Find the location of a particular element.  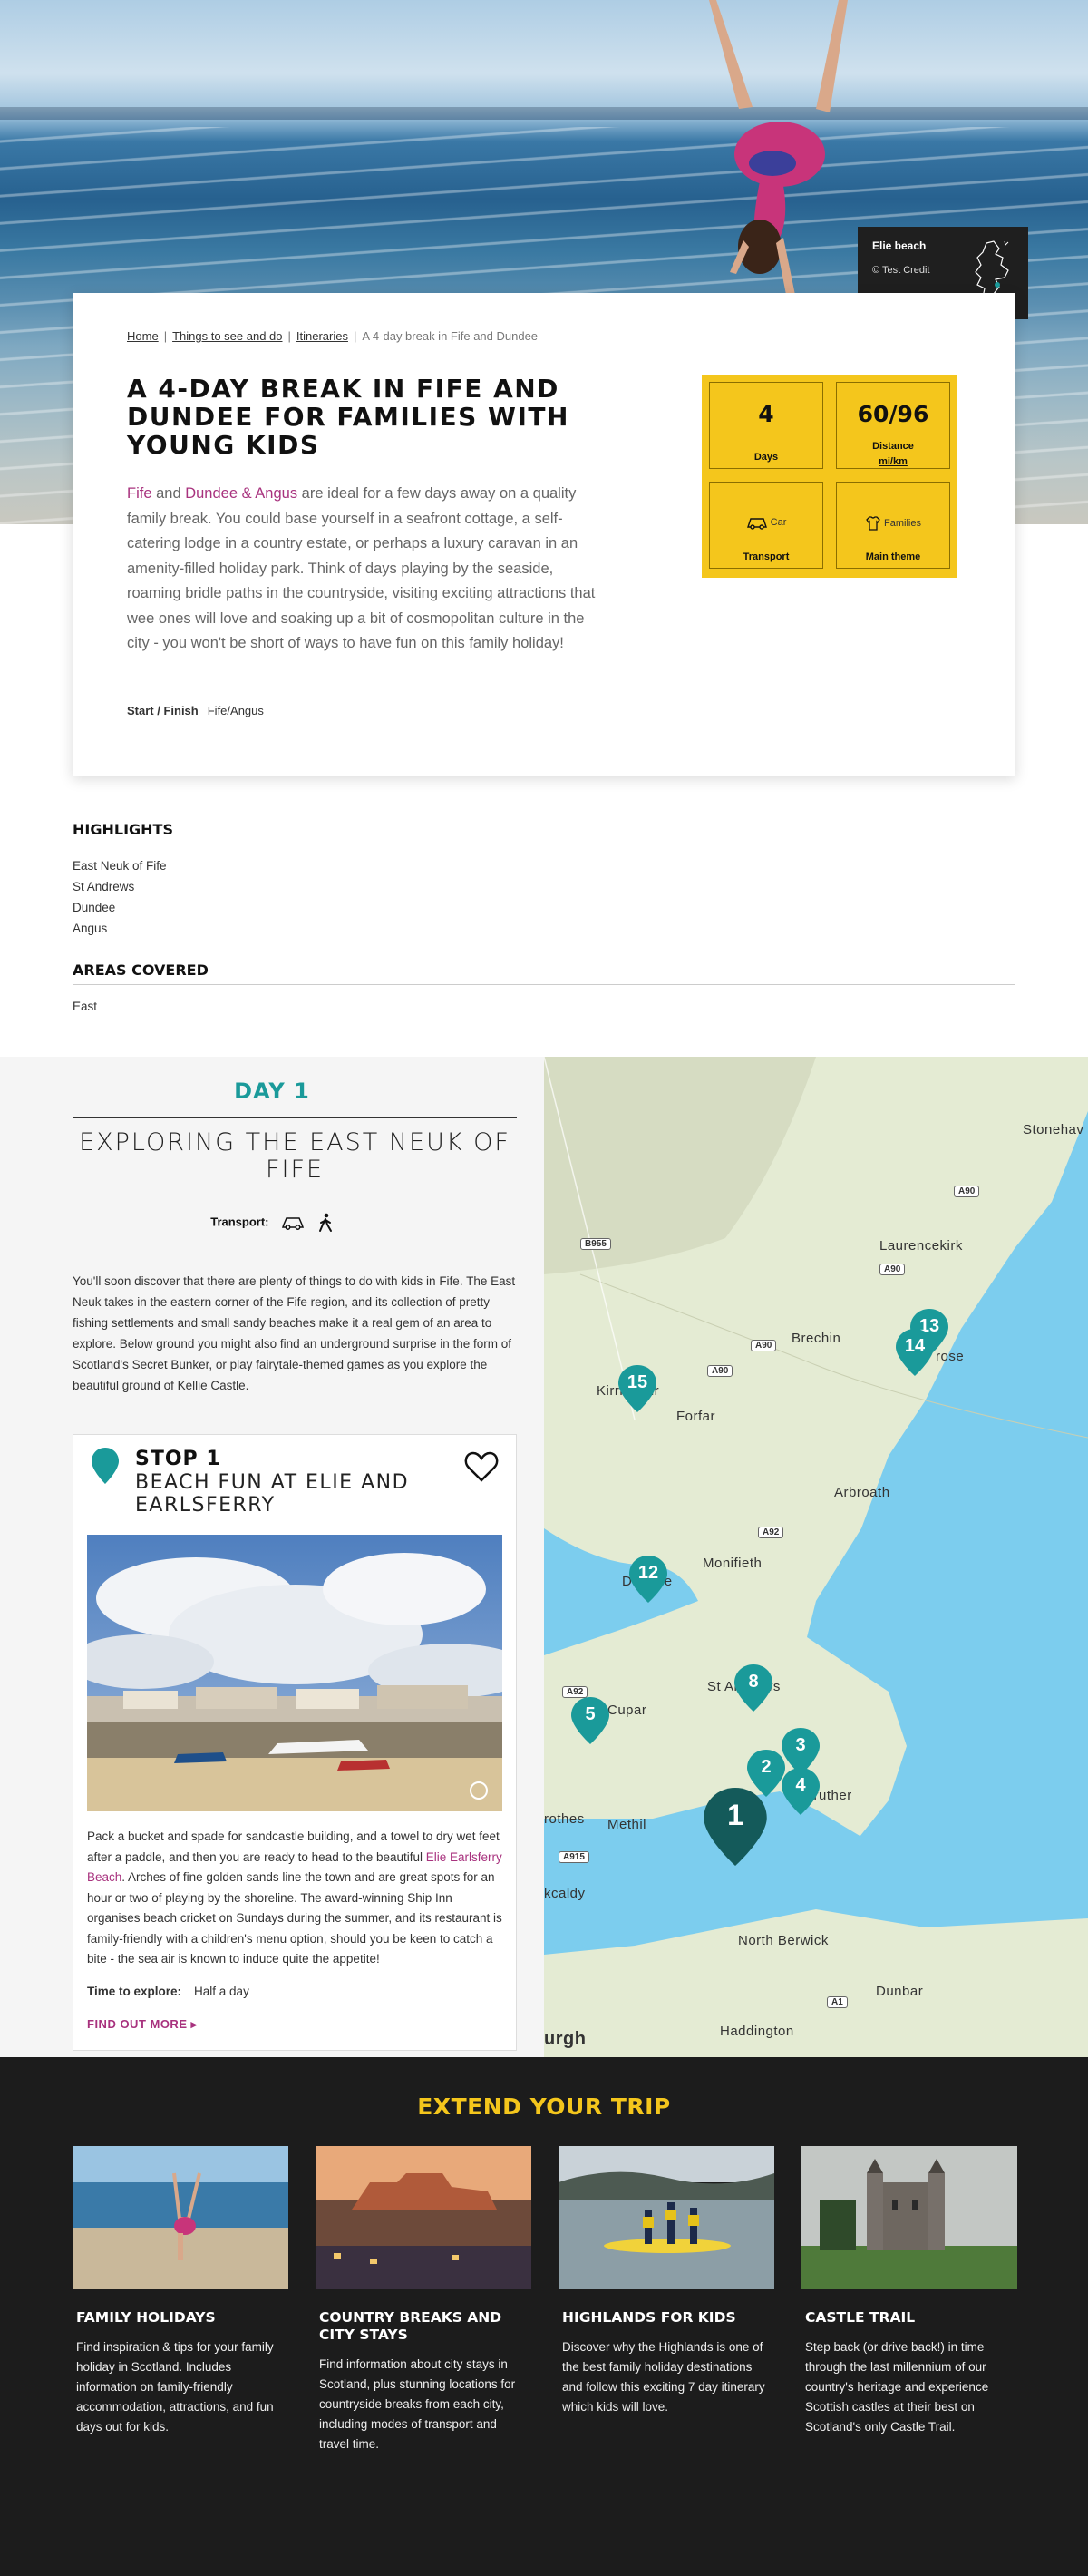

map-label: urgh is located at coordinates (565, 2039).